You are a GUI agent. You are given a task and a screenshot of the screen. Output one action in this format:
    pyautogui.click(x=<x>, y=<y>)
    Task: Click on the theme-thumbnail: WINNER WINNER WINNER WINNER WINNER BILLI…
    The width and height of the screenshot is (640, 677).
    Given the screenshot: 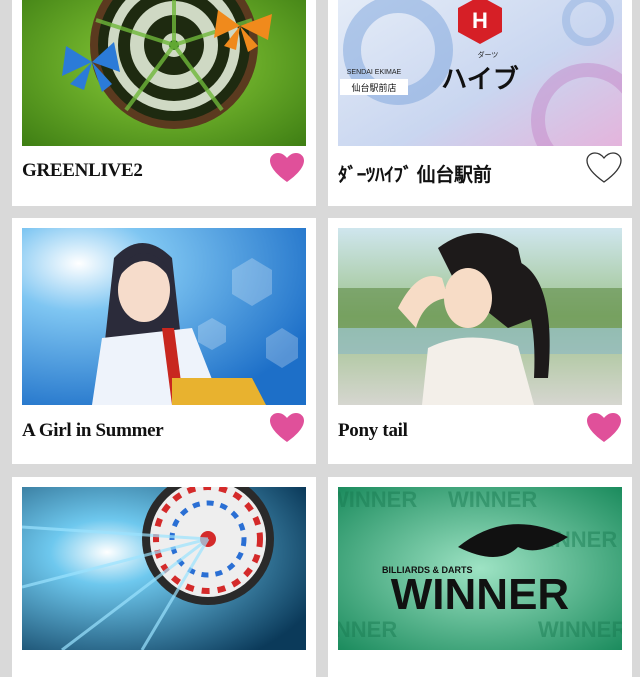 What is the action you would take?
    pyautogui.click(x=480, y=568)
    